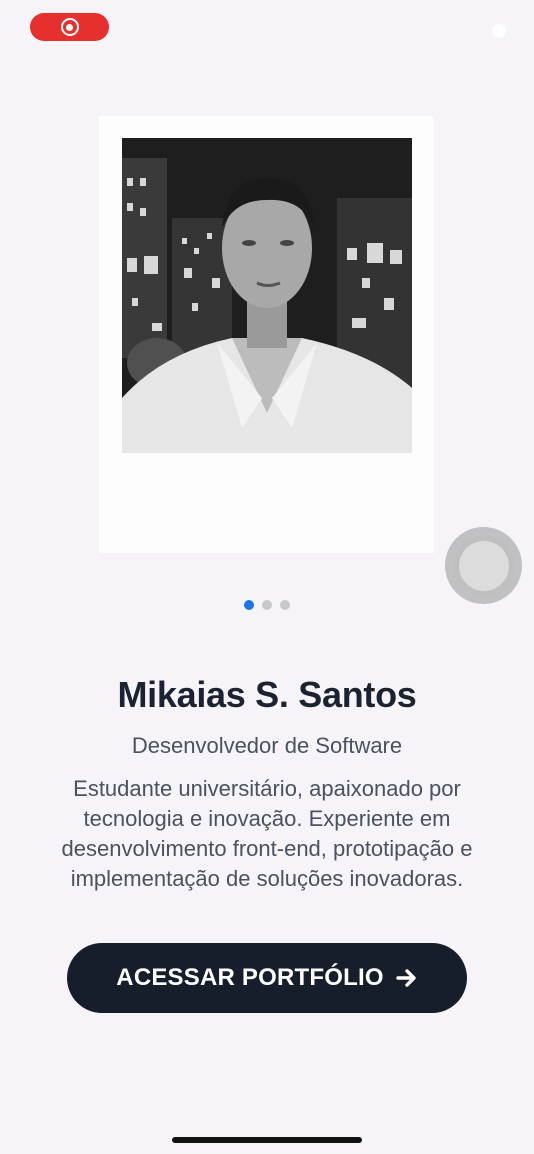  What do you see at coordinates (267, 1140) in the screenshot?
I see `home-indicator` at bounding box center [267, 1140].